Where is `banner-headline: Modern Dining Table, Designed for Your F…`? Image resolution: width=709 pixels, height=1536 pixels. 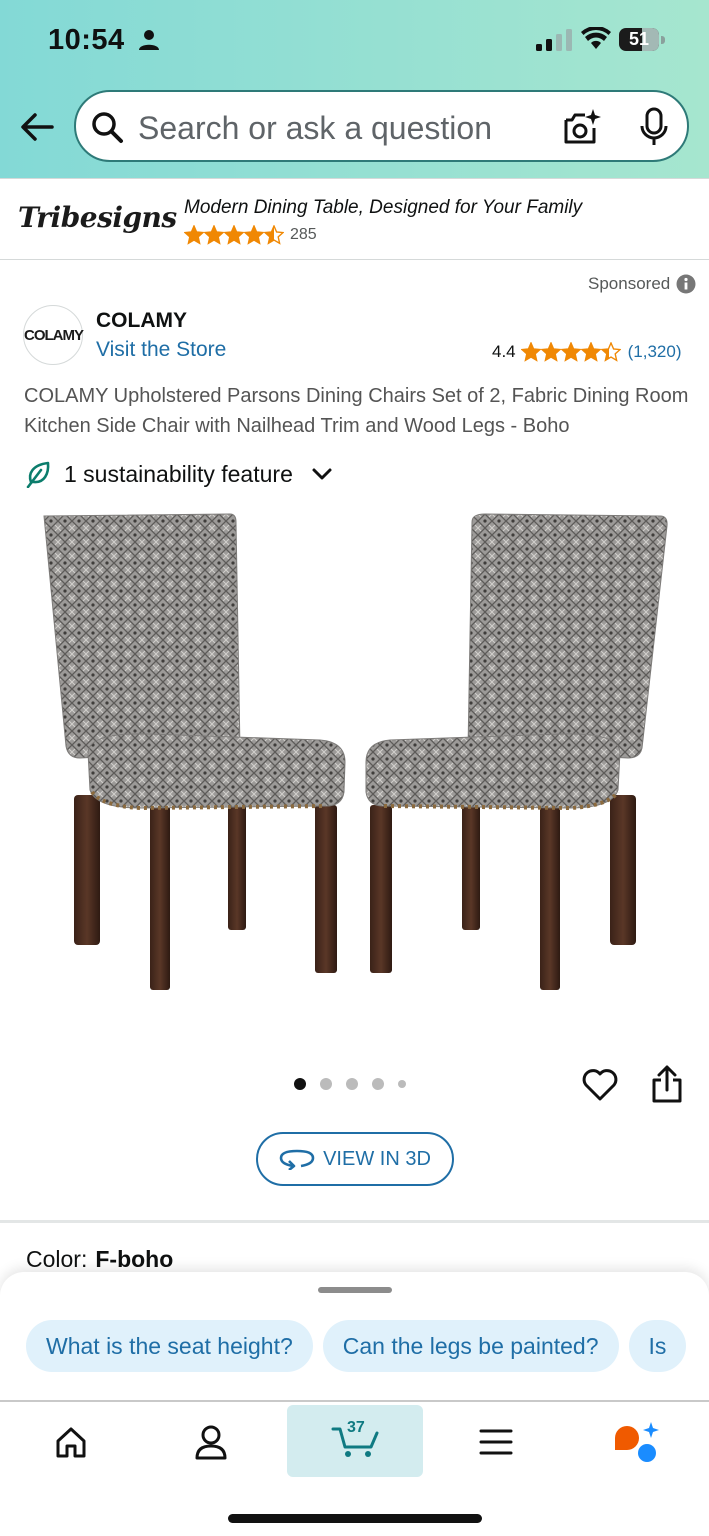
banner-headline: Modern Dining Table, Designed for Your F… is located at coordinates (383, 207).